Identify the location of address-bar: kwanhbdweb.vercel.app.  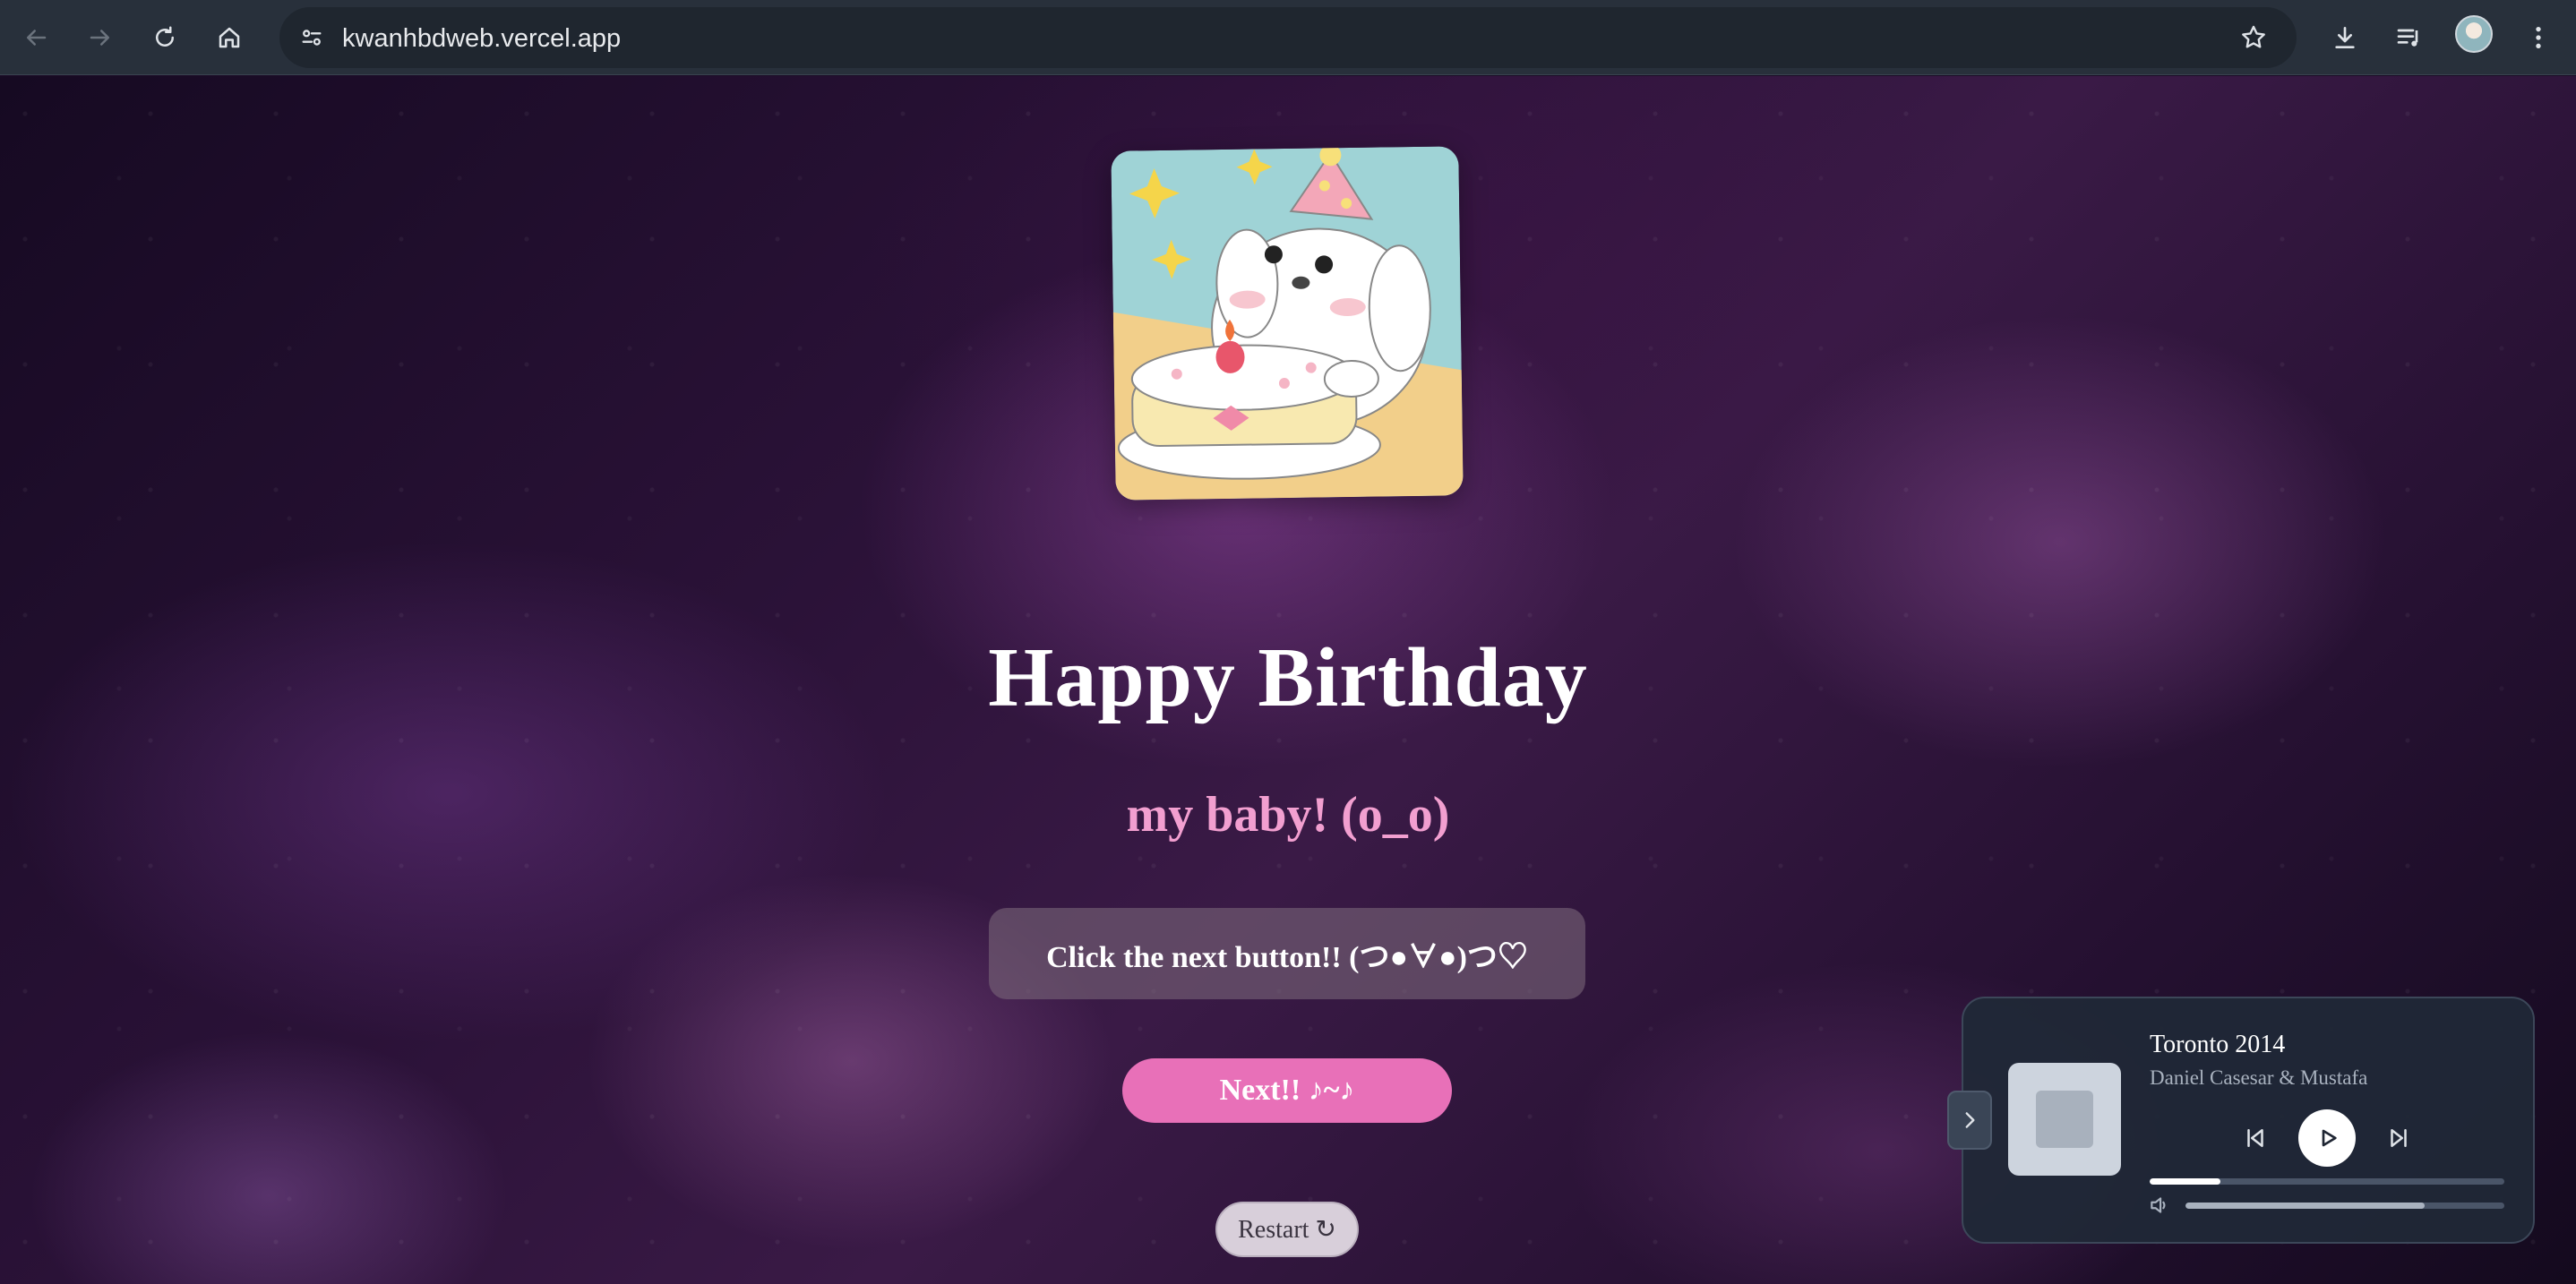
(1288, 37).